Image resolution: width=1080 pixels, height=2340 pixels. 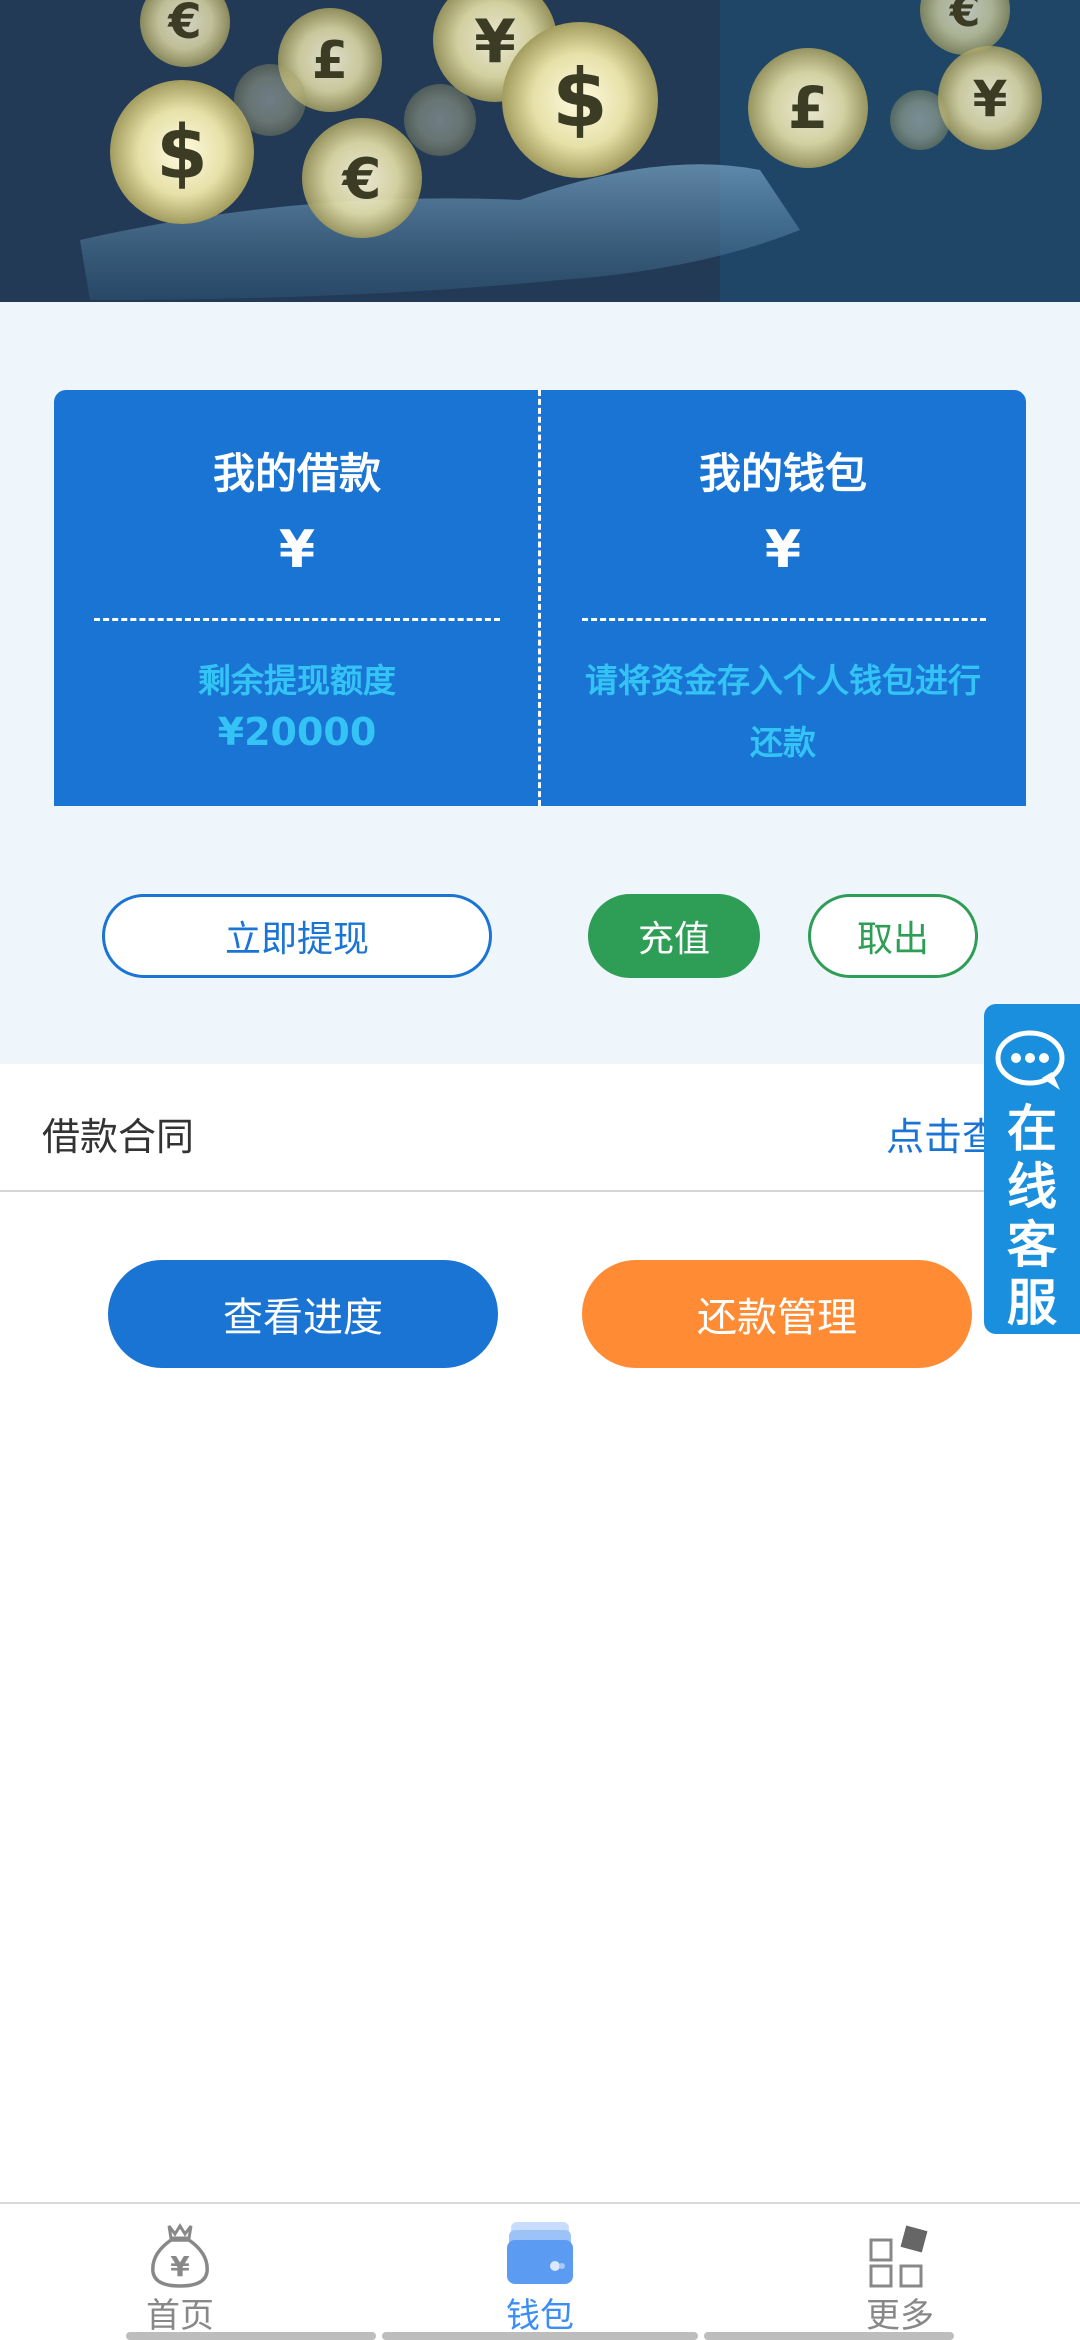 I want to click on remaining-quota-label: 剩余提现额度, so click(x=297, y=680).